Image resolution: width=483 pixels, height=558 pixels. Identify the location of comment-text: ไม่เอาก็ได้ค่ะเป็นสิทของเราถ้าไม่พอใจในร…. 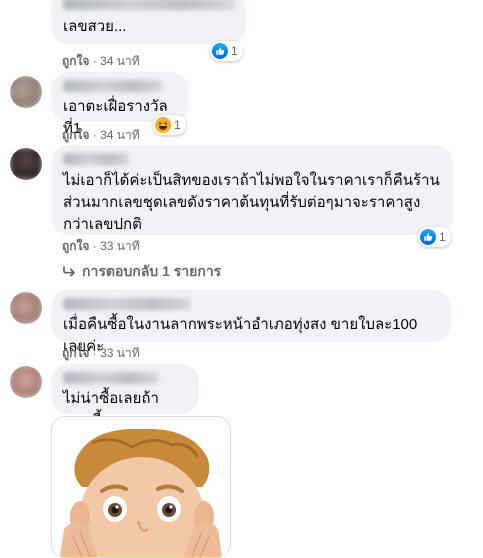
(253, 202).